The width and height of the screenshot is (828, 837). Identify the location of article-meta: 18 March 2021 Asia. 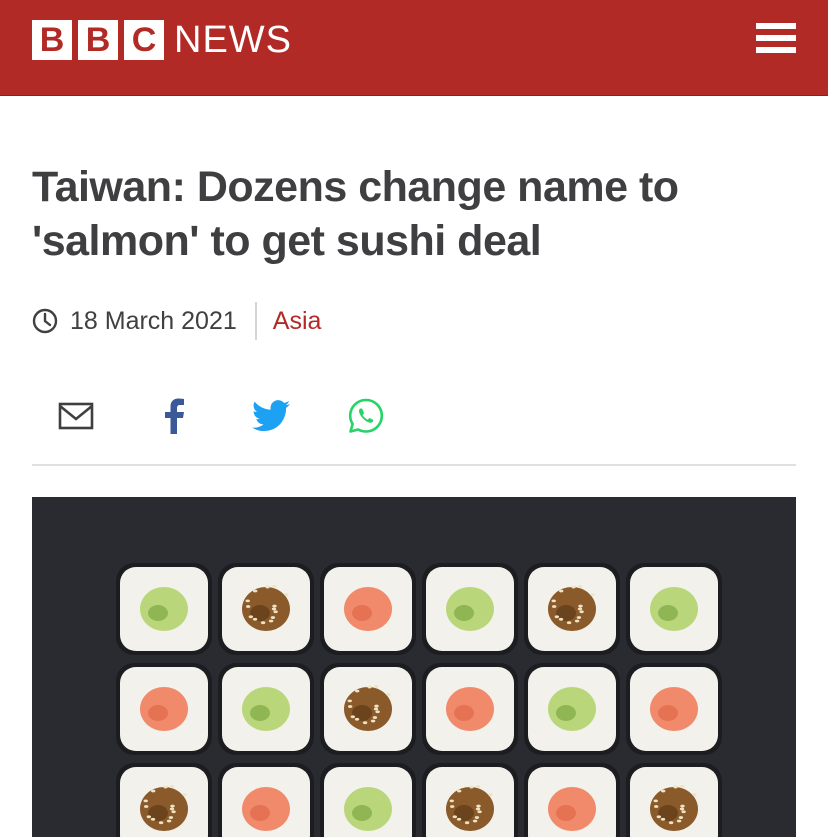
(176, 321).